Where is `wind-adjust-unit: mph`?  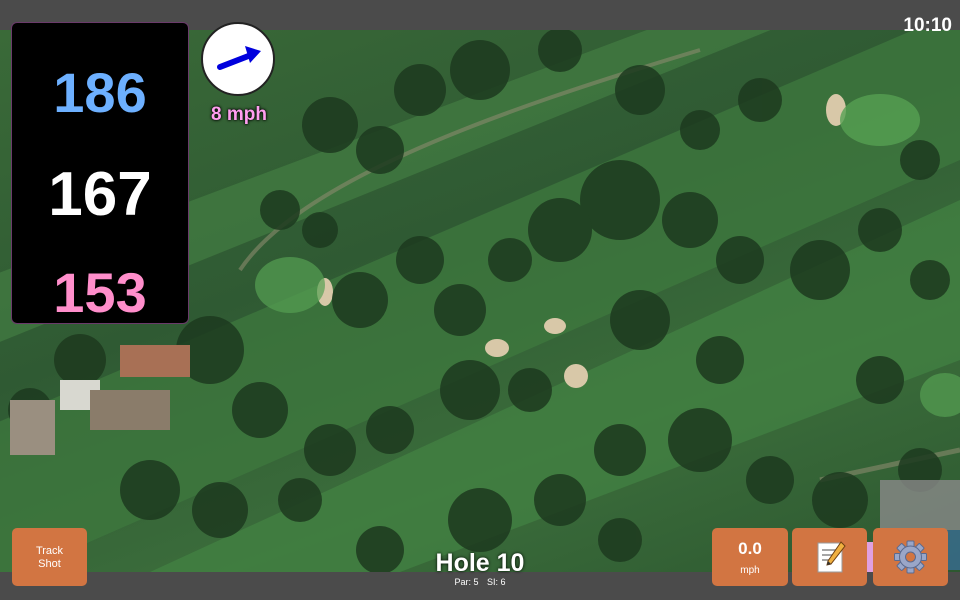 wind-adjust-unit: mph is located at coordinates (750, 570).